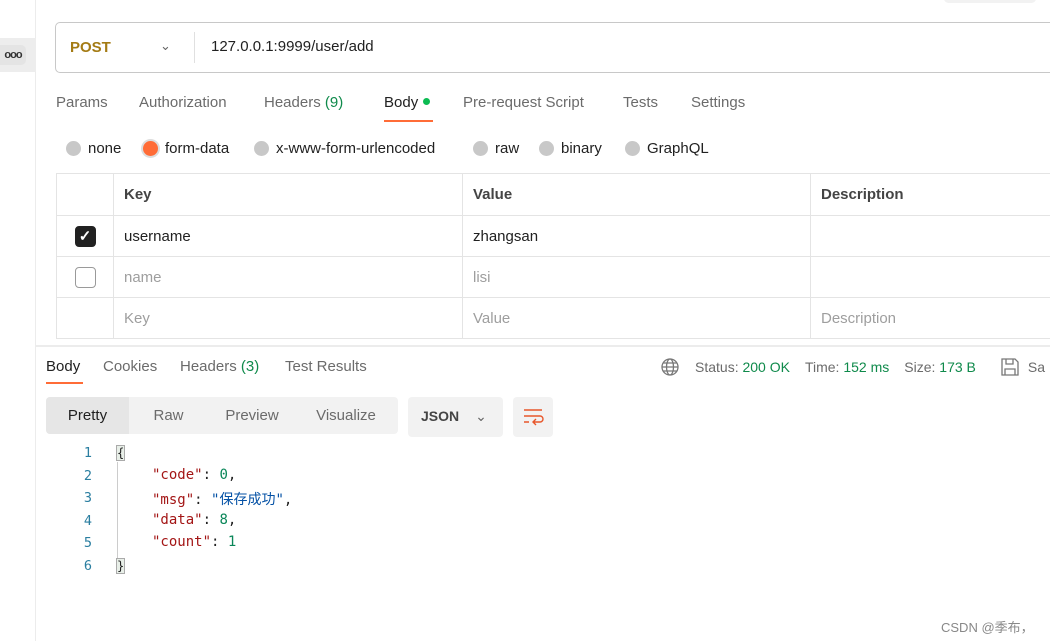 The image size is (1050, 641). I want to click on response-tab-cookies: Cookies, so click(130, 366).